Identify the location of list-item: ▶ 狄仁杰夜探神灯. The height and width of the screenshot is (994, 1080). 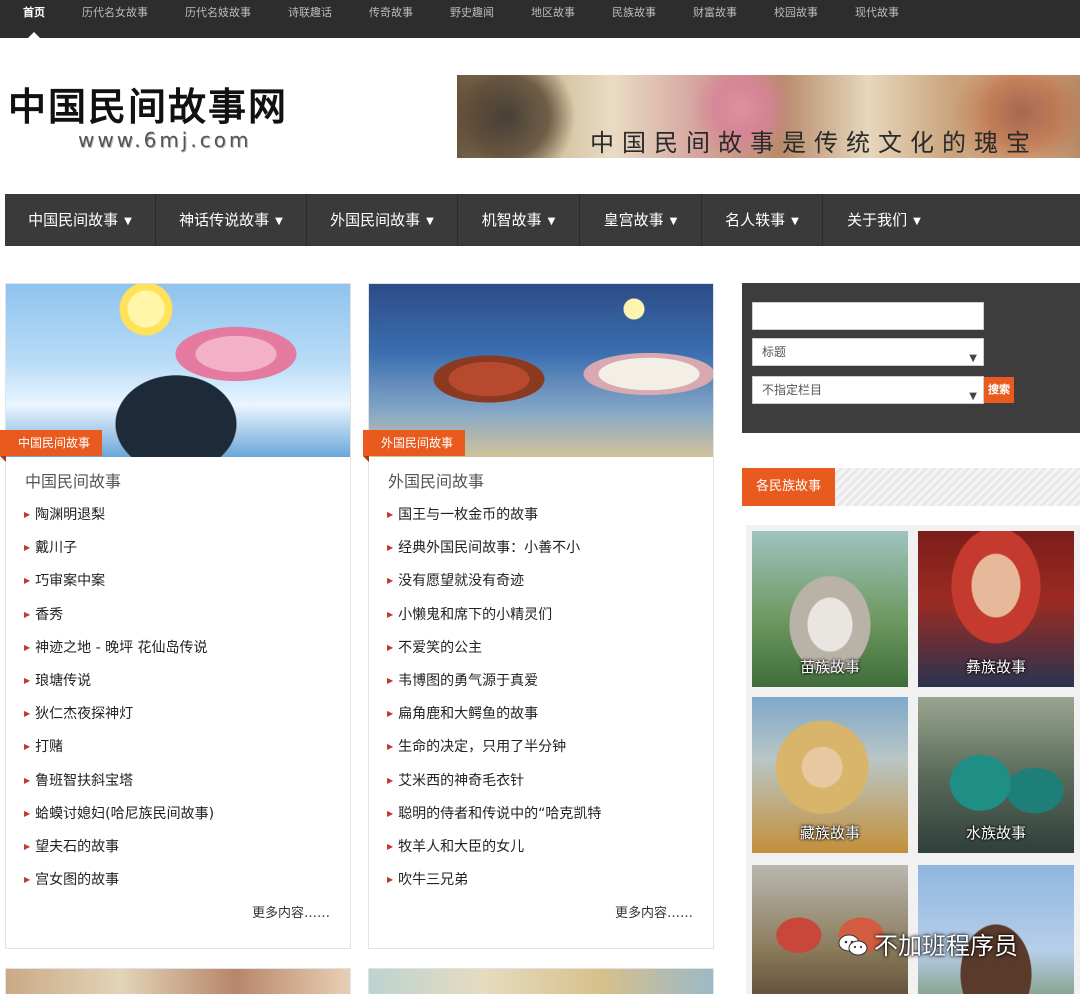
(119, 719).